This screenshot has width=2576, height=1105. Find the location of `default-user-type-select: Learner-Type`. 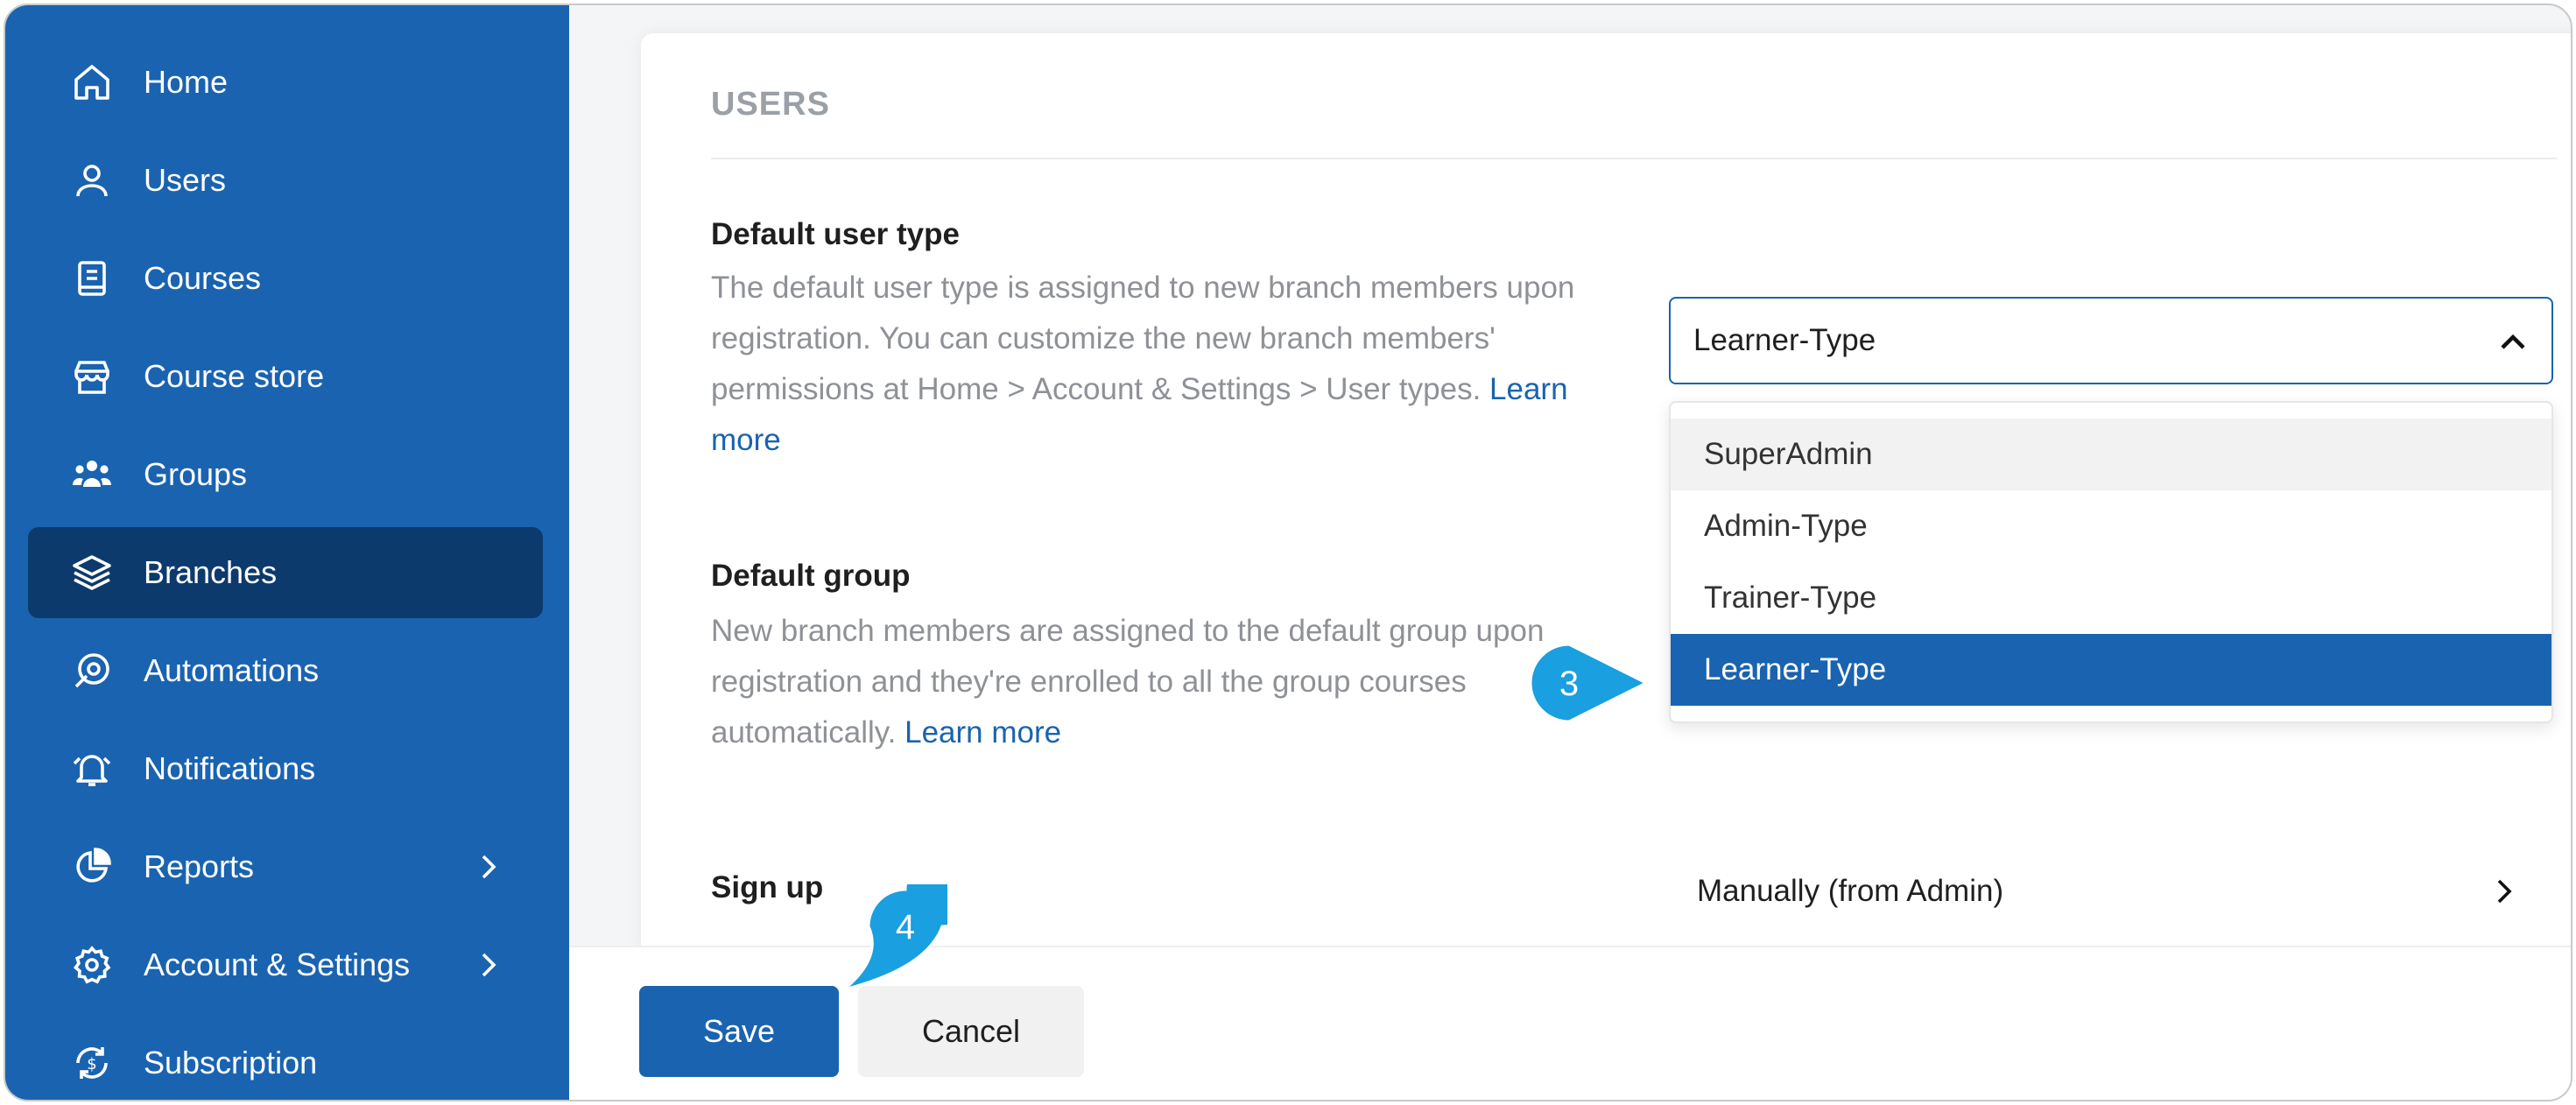

default-user-type-select: Learner-Type is located at coordinates (2111, 340).